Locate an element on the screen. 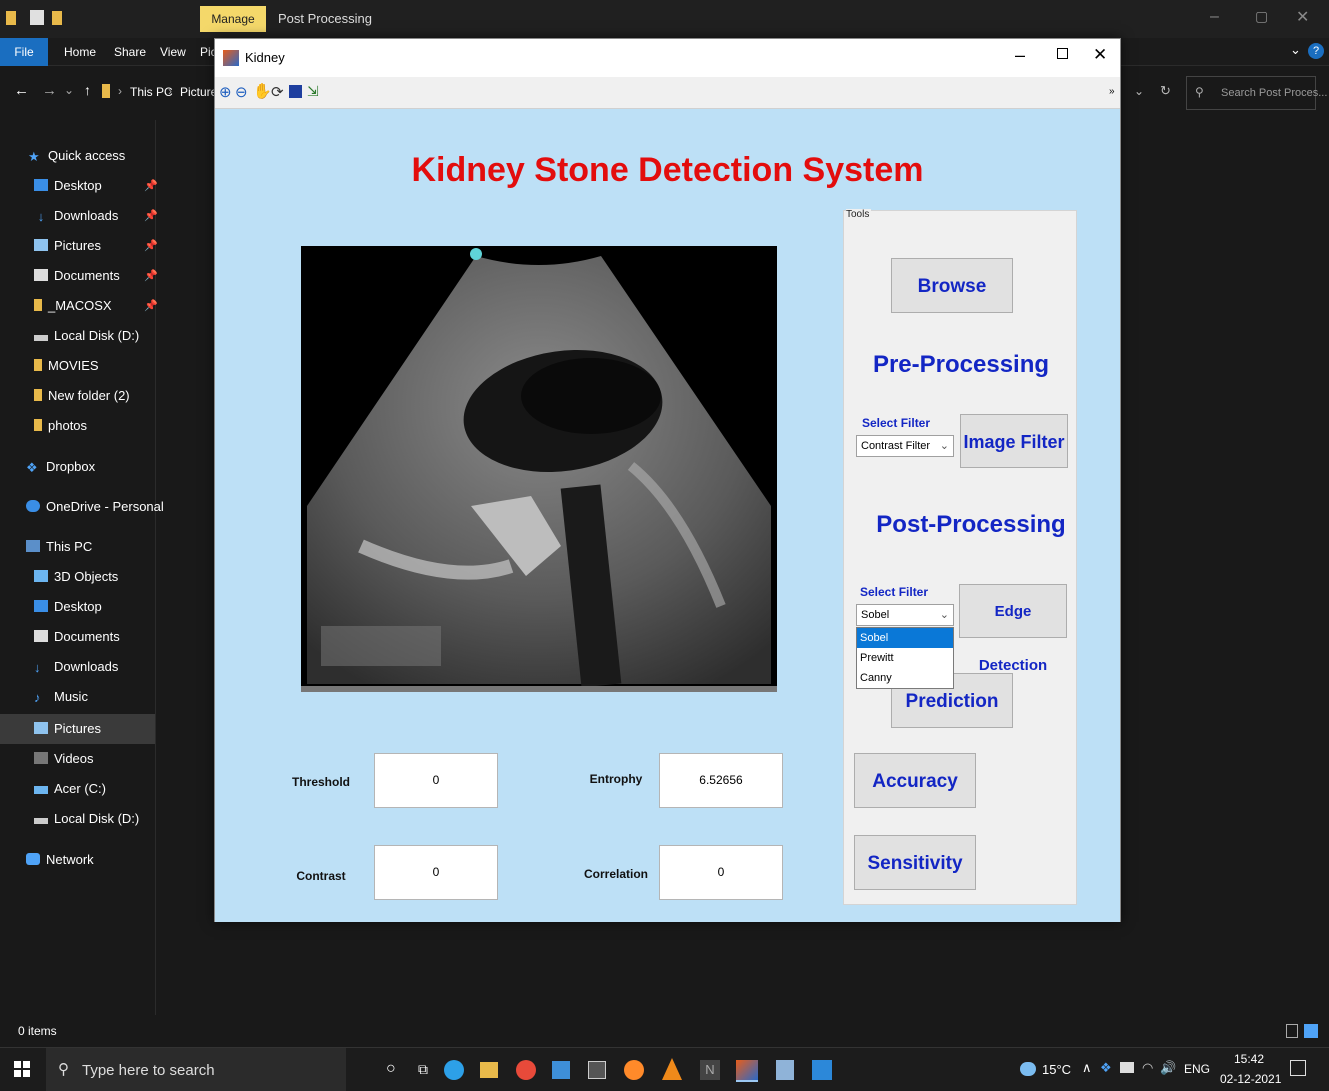  breadcrumb-this-pc: This PC is located at coordinates (151, 92).